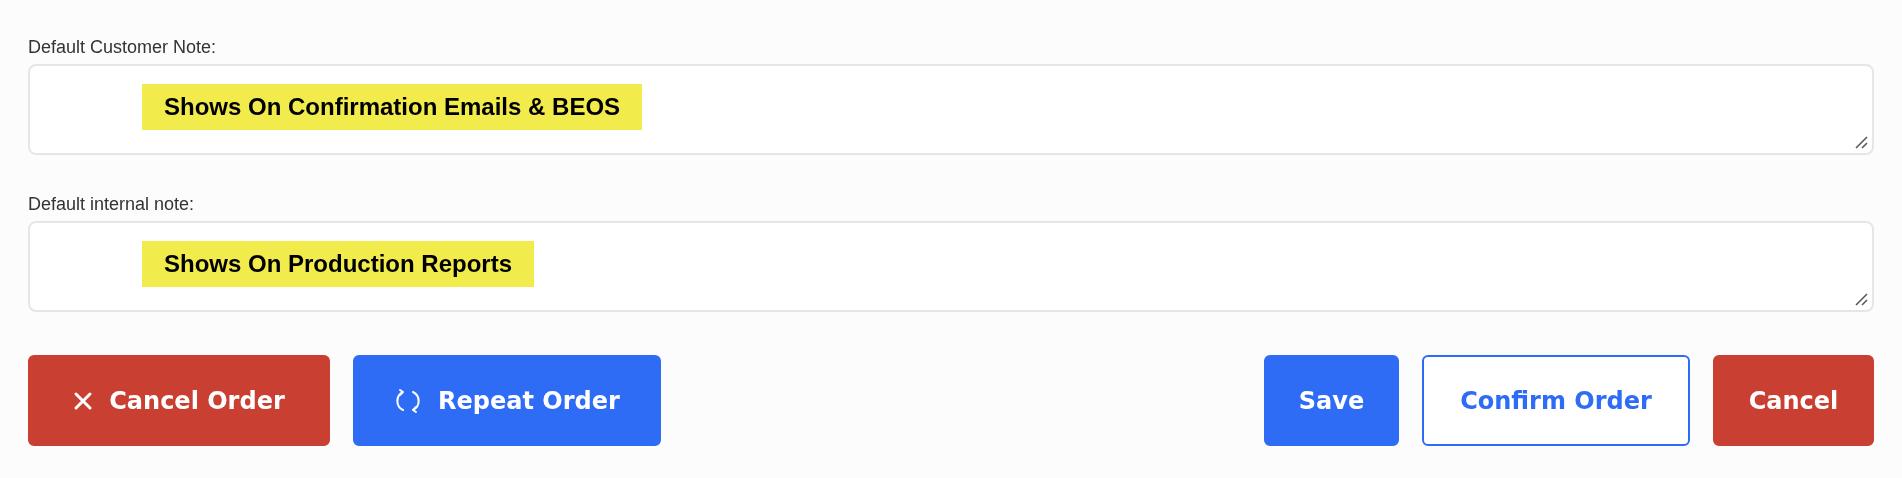  Describe the element at coordinates (1556, 400) in the screenshot. I see `action-button: Confirm Order` at that location.